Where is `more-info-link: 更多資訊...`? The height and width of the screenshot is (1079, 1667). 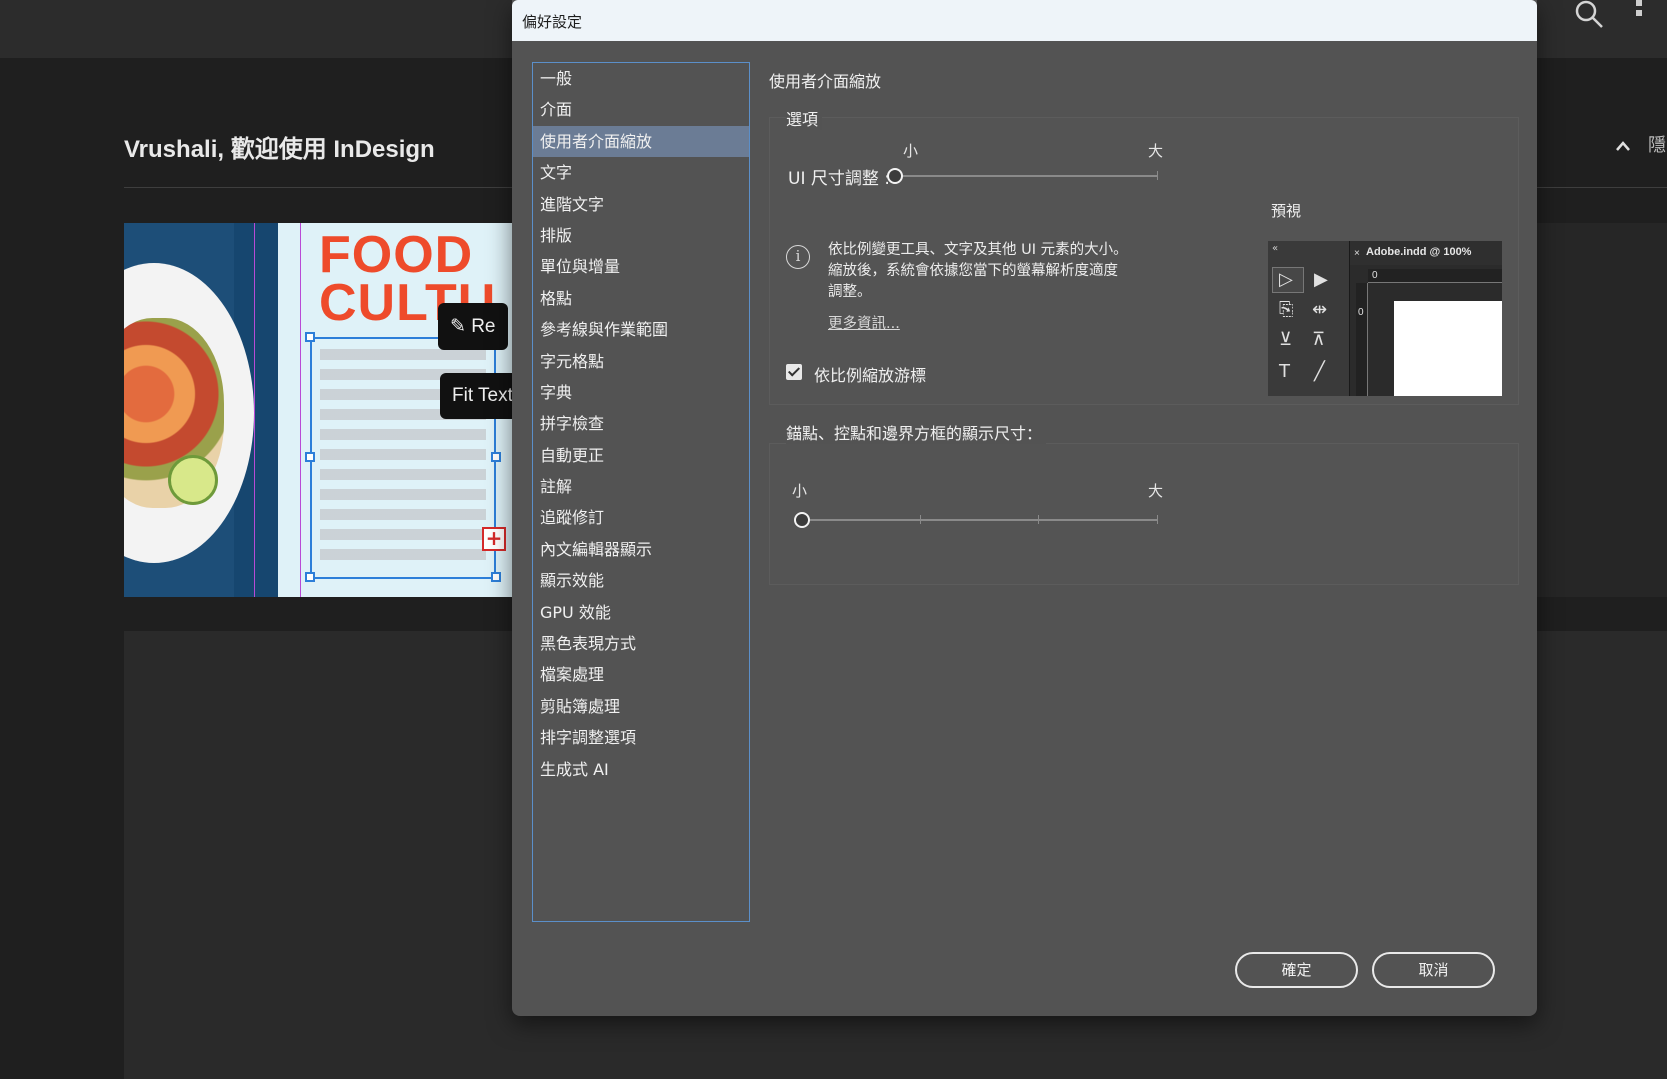
more-info-link: 更多資訊... is located at coordinates (864, 322).